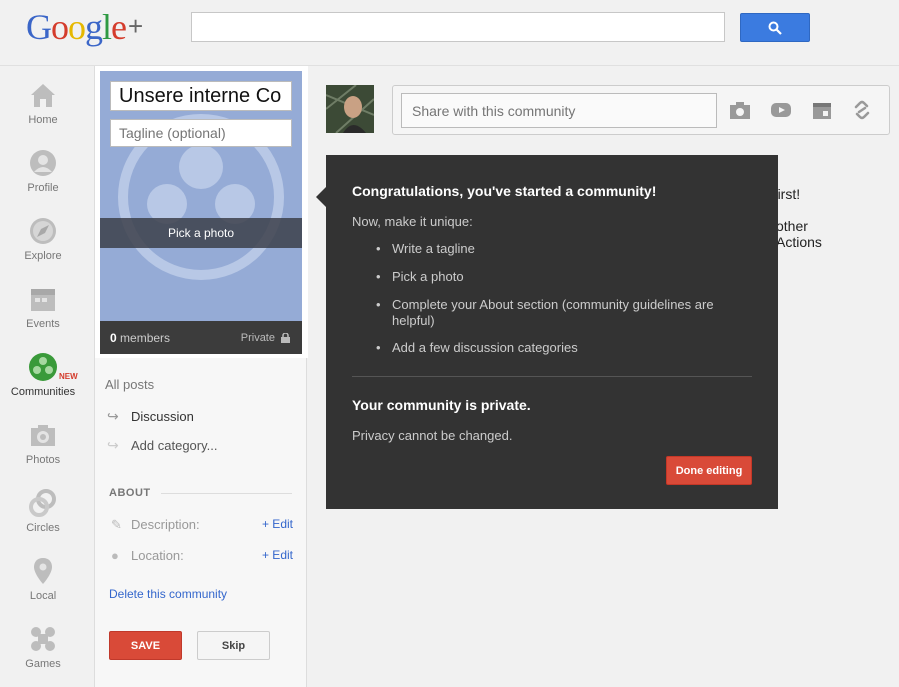 This screenshot has height=687, width=899. What do you see at coordinates (140, 338) in the screenshot?
I see `member-count: 0 members` at bounding box center [140, 338].